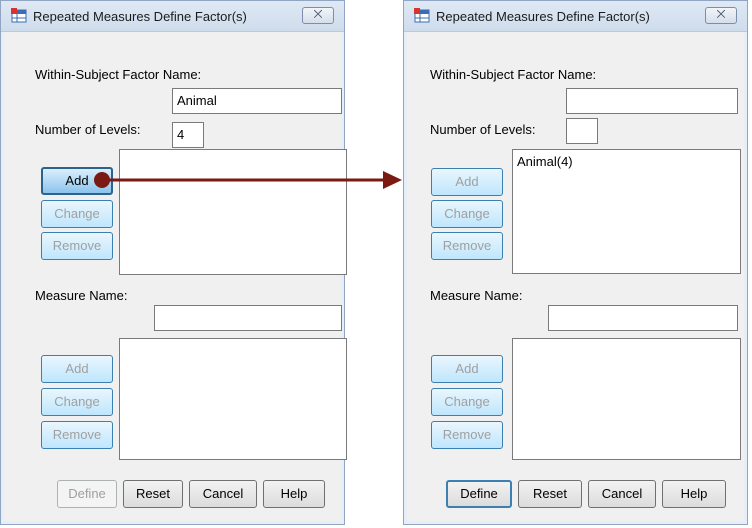 This screenshot has width=752, height=528. I want to click on levels-input: 4, so click(188, 135).